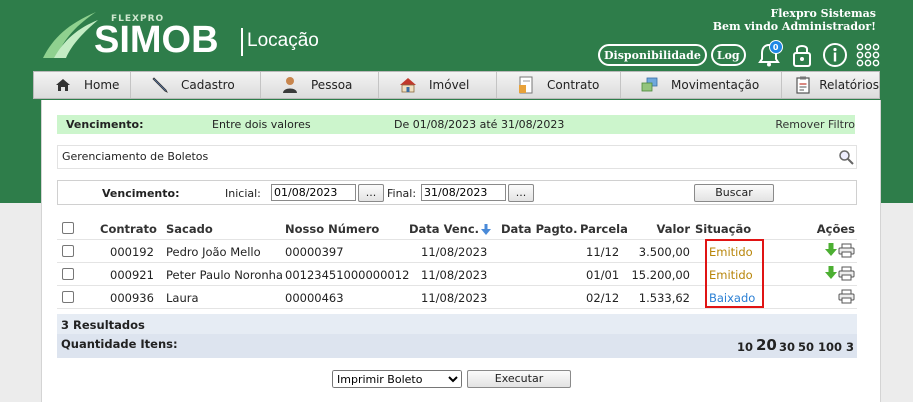 The height and width of the screenshot is (402, 913). I want to click on app-logo: FLEXPRO SIMOB Locação, so click(188, 36).